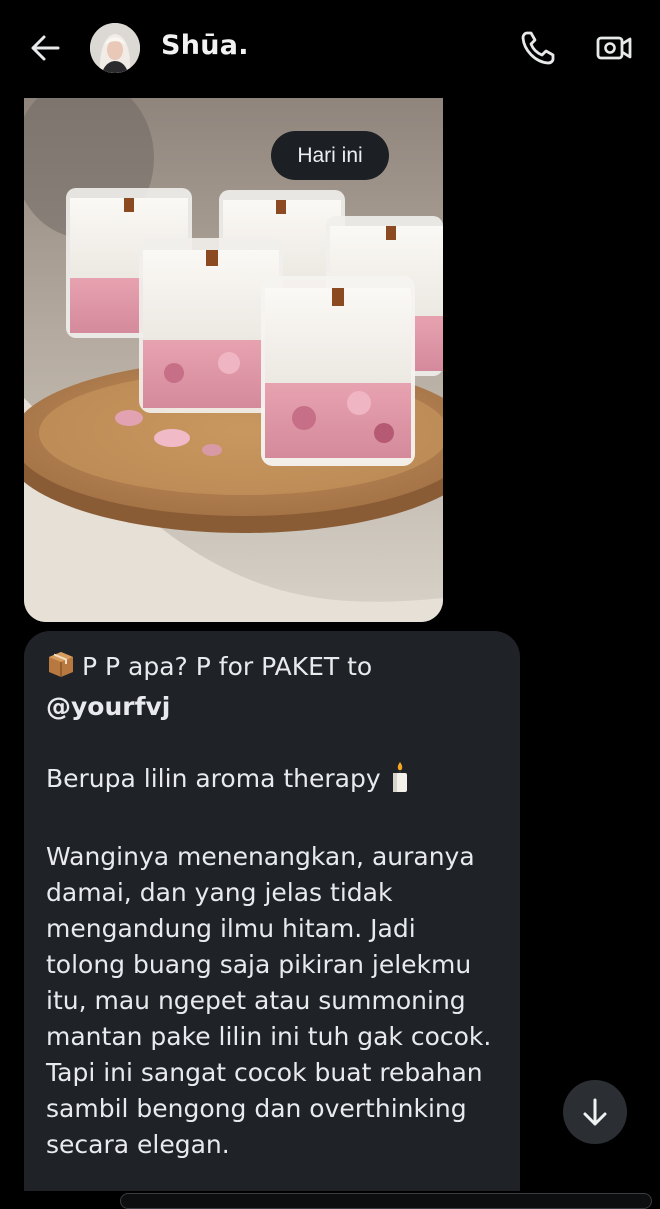 The height and width of the screenshot is (1209, 660). Describe the element at coordinates (138, 1144) in the screenshot. I see `message-body-line: secara elegan.` at that location.